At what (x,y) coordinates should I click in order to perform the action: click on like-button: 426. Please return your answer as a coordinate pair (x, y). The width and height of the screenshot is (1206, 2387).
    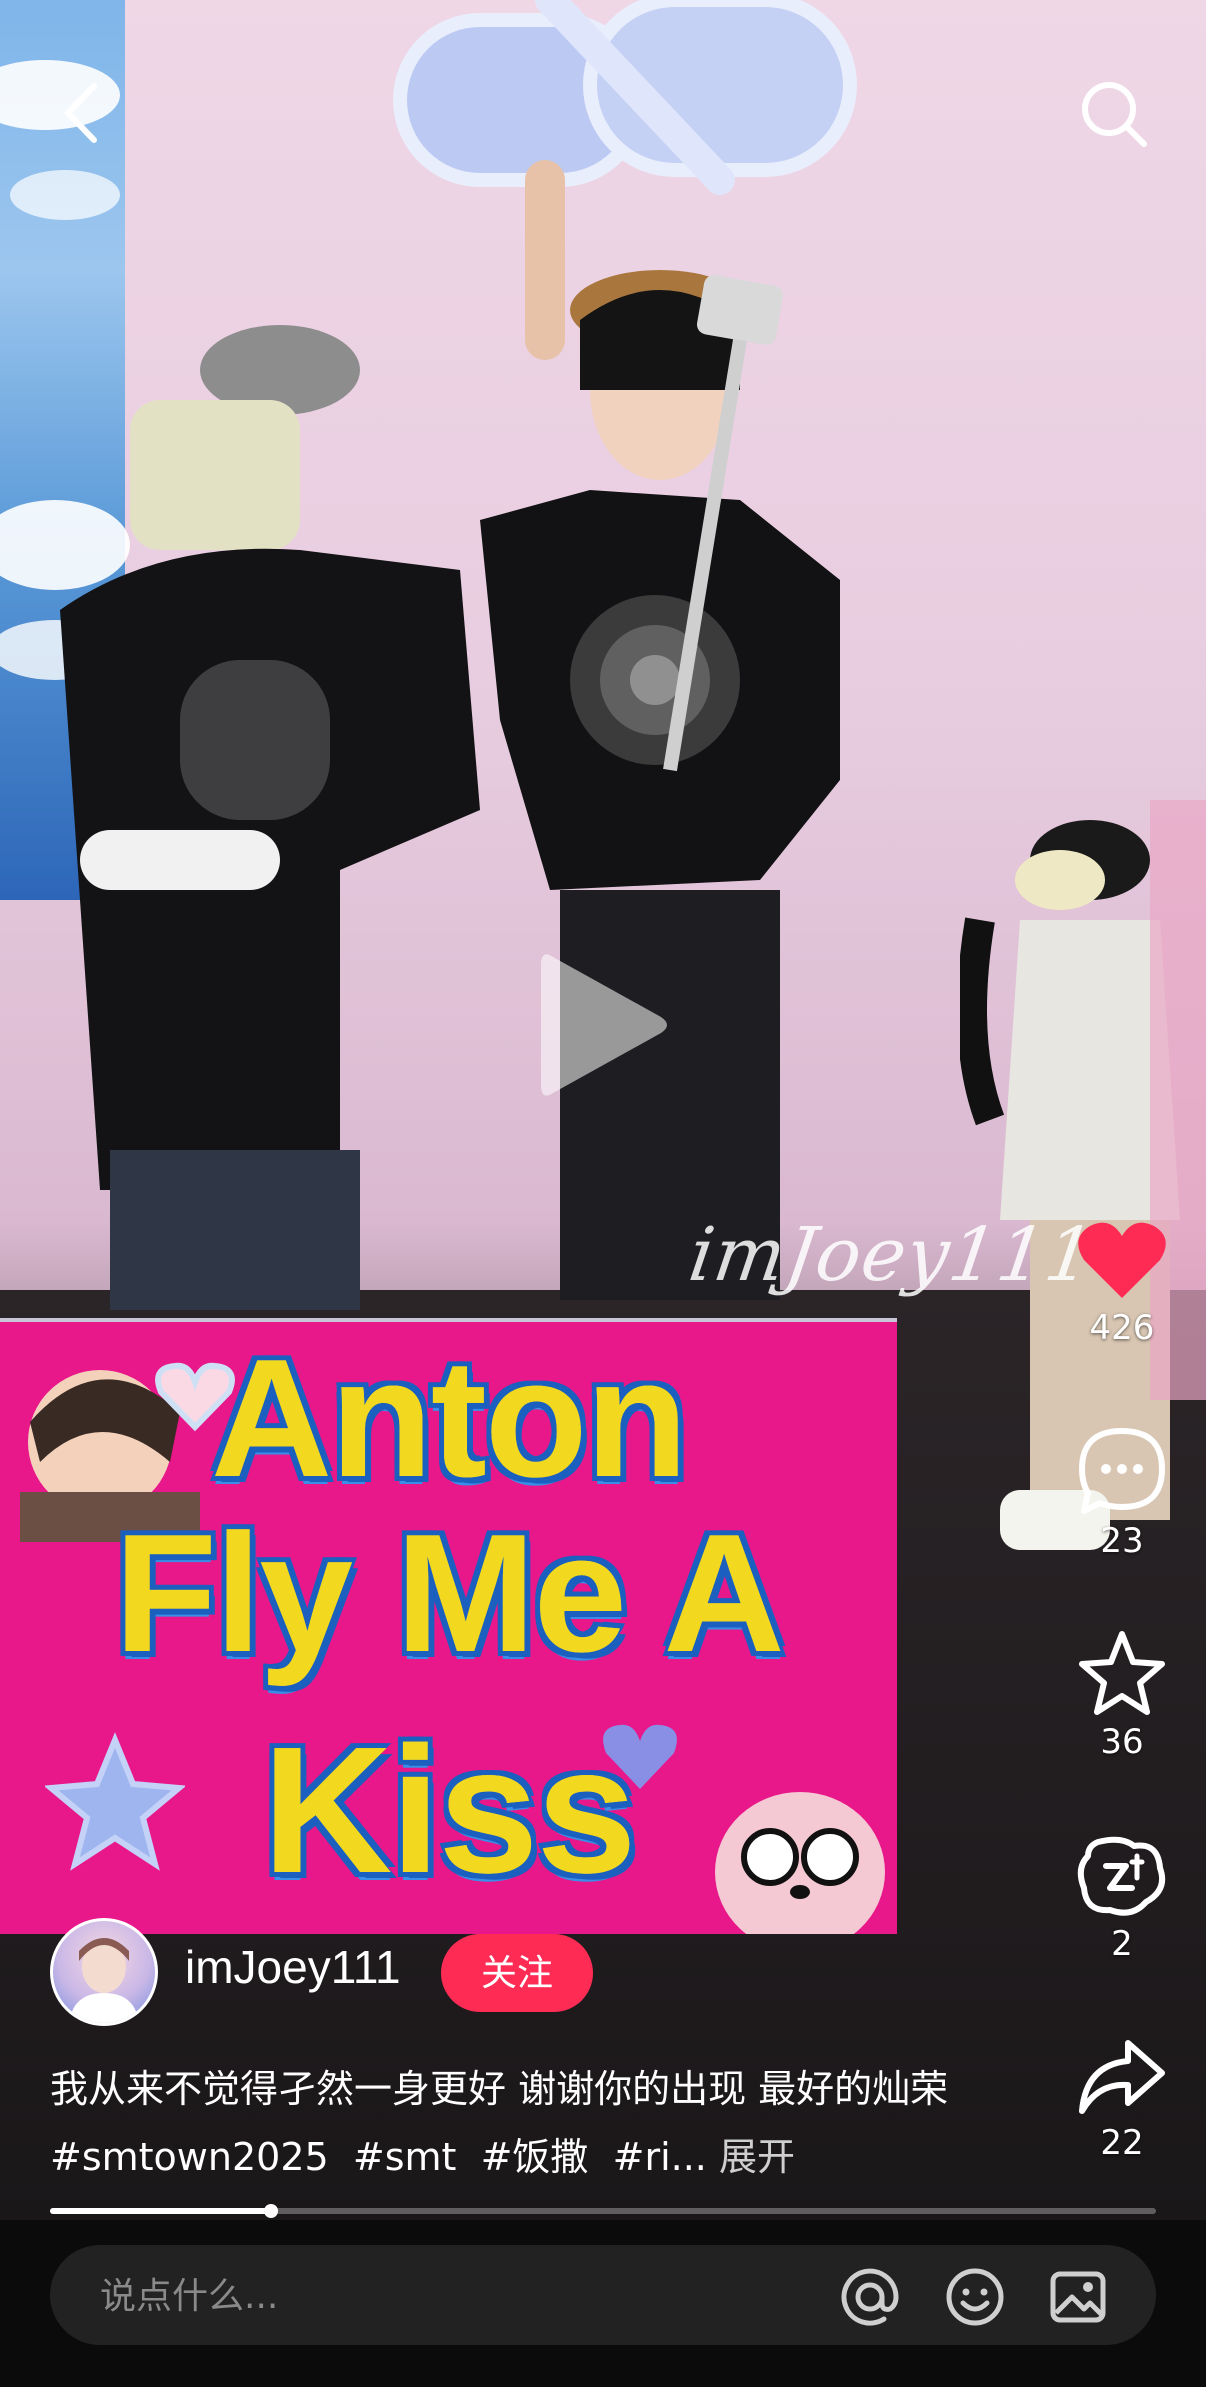
    Looking at the image, I should click on (1122, 1284).